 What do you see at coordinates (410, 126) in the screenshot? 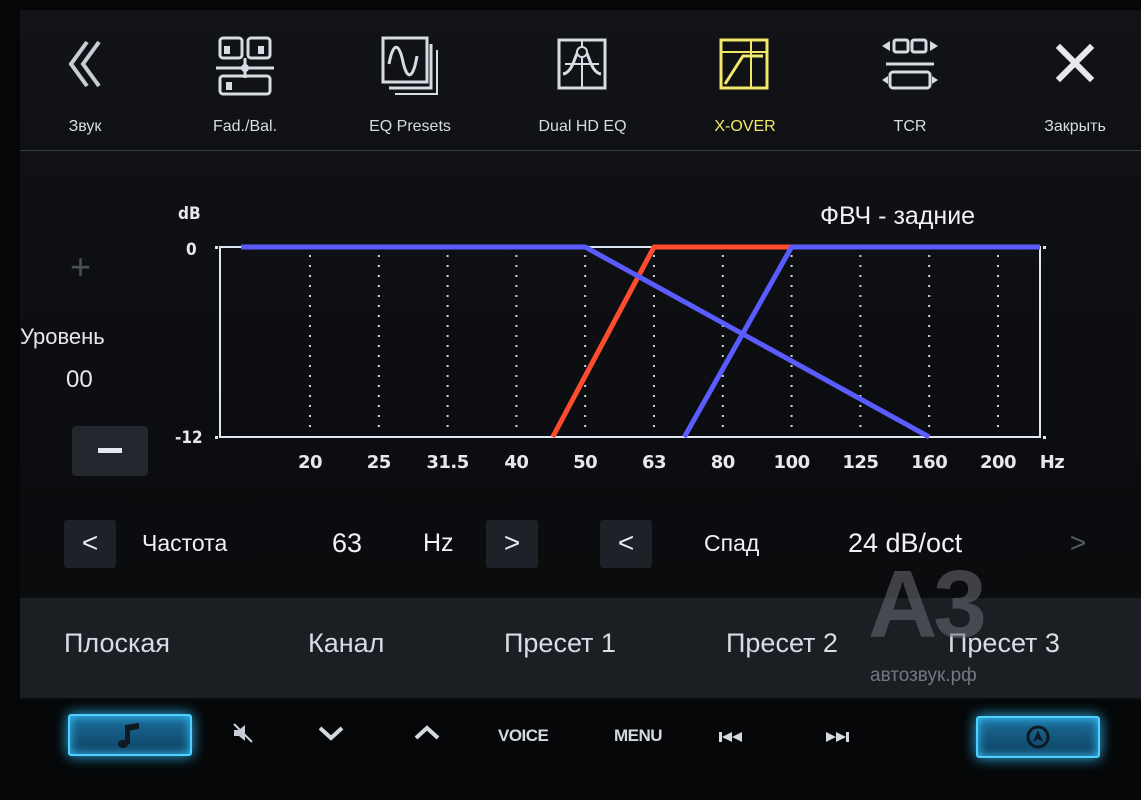
I see `eq-presets-label: EQ Presets` at bounding box center [410, 126].